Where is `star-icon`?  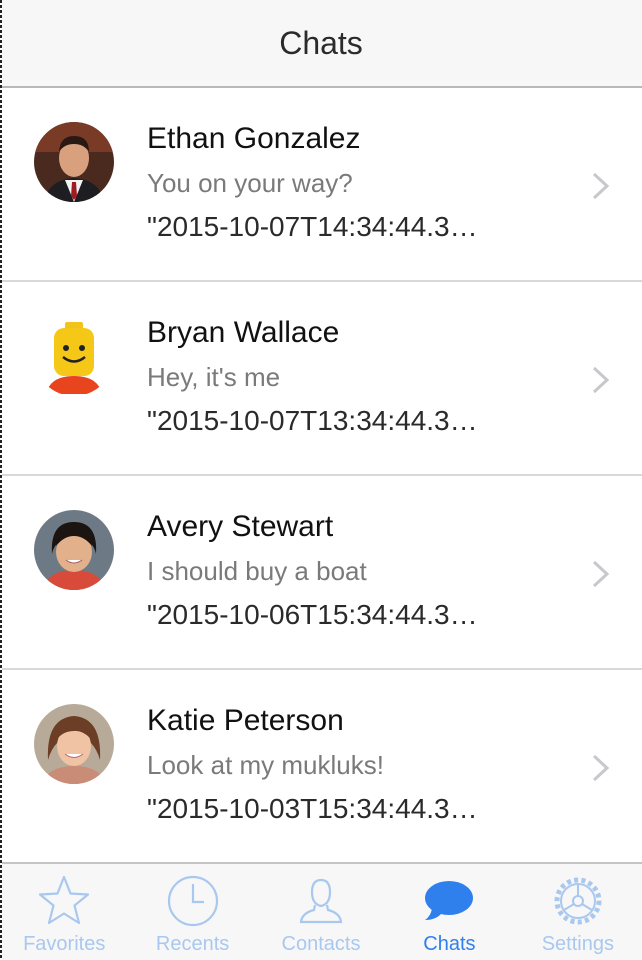
star-icon is located at coordinates (64, 900).